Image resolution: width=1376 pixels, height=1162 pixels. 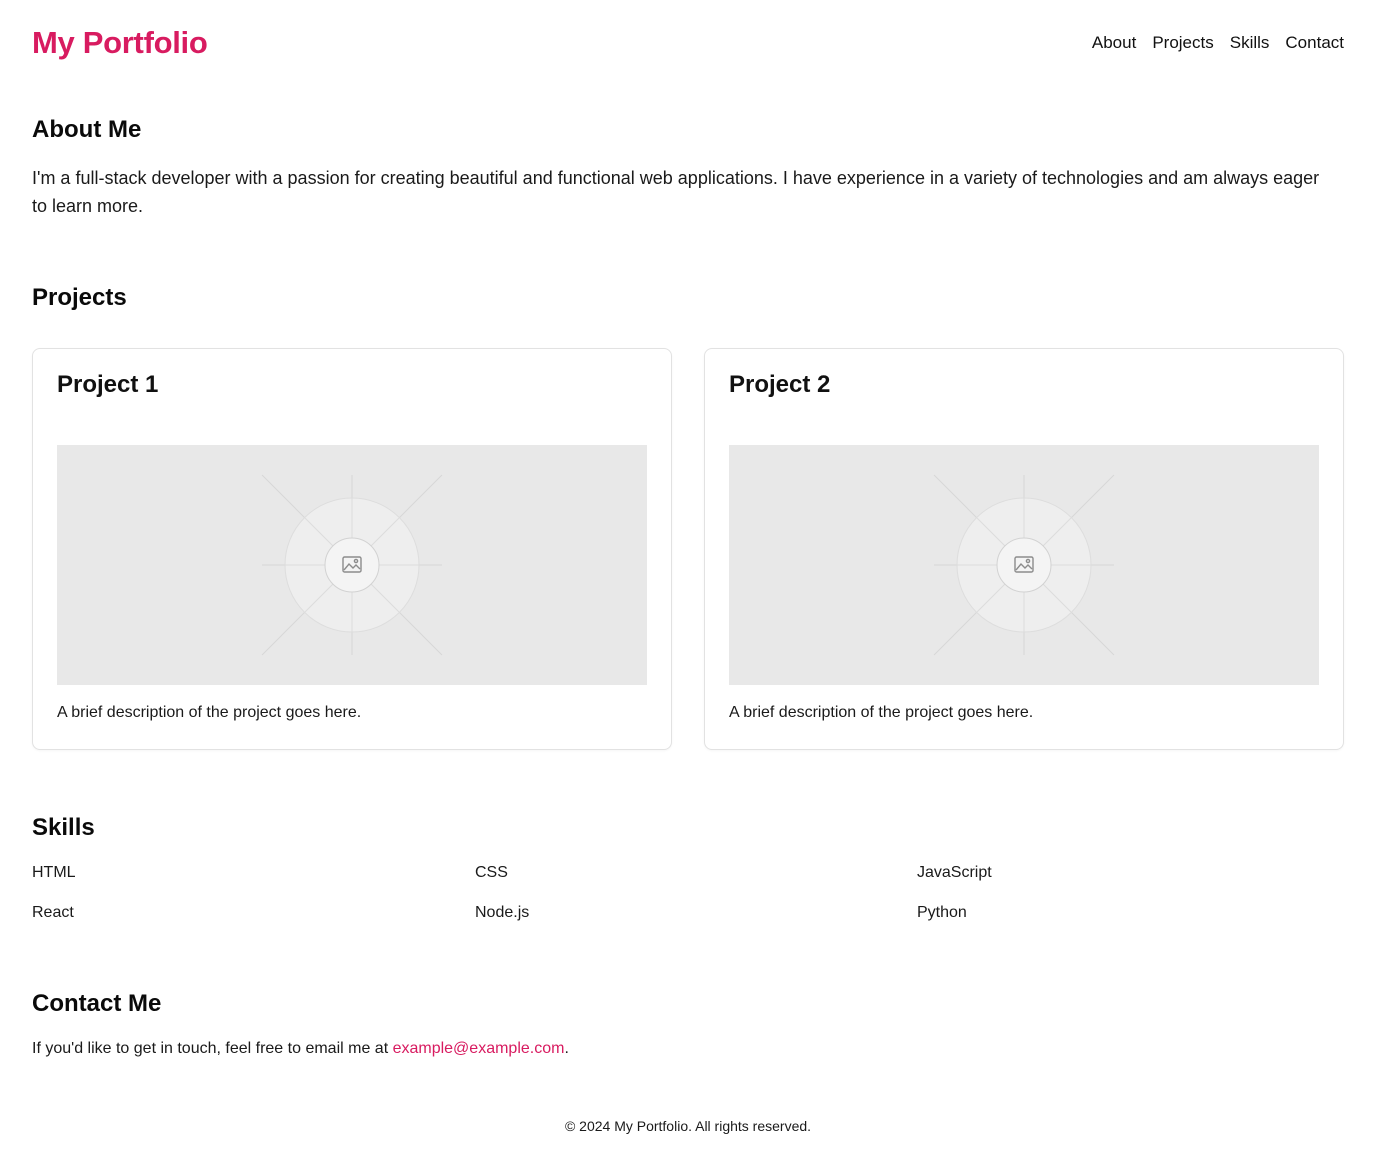 I want to click on skill-item: HTML, so click(x=54, y=872).